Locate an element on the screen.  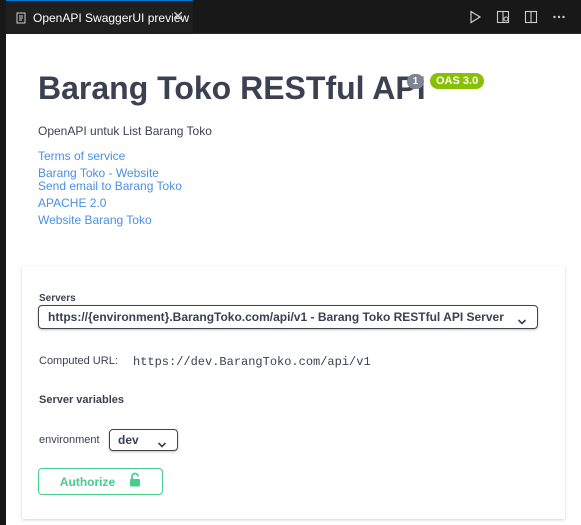
open-preview-icon is located at coordinates (503, 17).